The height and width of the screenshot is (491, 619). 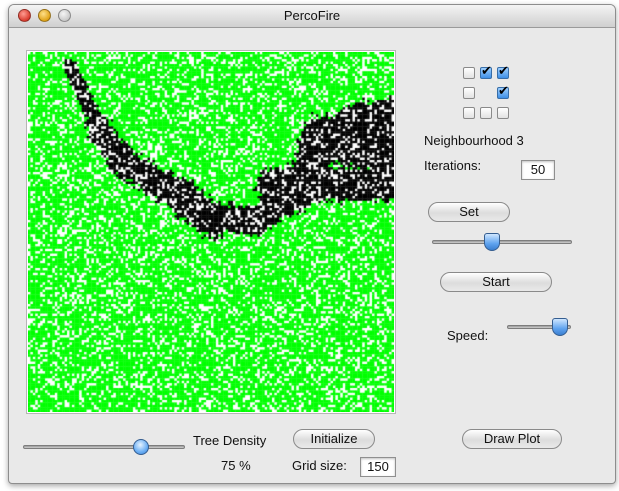 What do you see at coordinates (230, 440) in the screenshot?
I see `tree-density-label: Tree Density` at bounding box center [230, 440].